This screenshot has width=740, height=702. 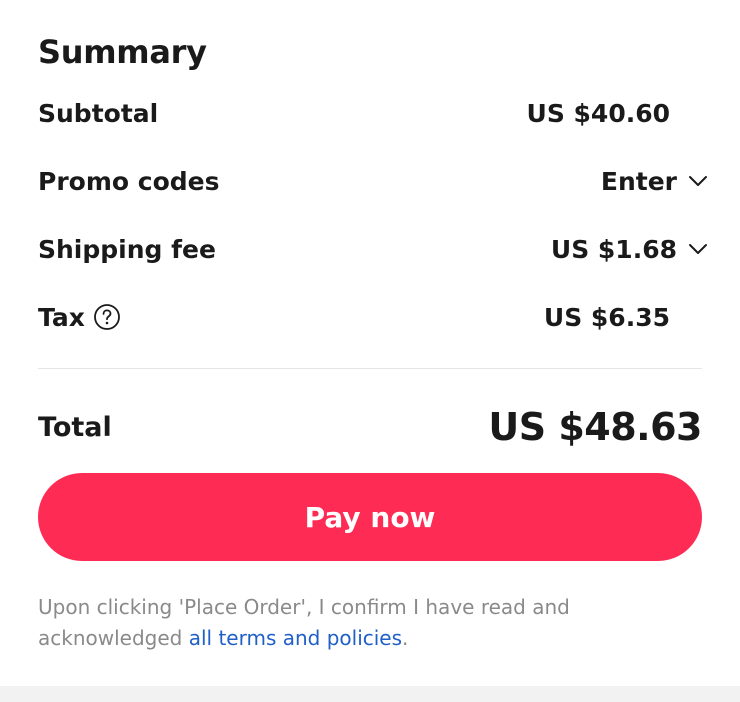 I want to click on shipping-fee-label: Shipping fee, so click(x=127, y=249).